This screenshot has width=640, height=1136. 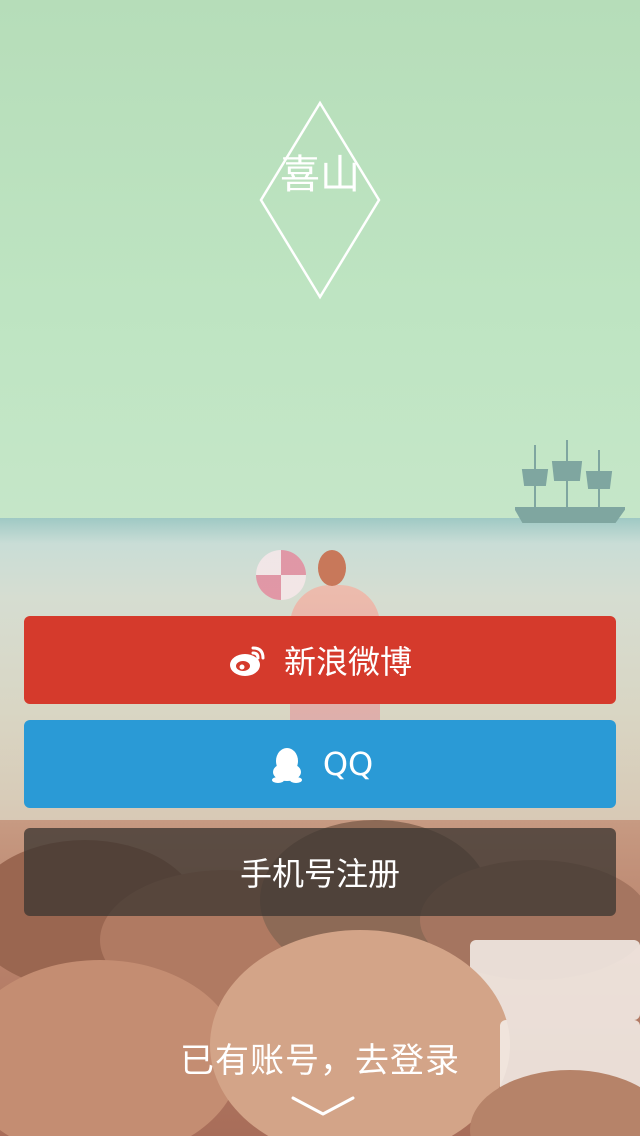 I want to click on weibo-icon, so click(x=247, y=661).